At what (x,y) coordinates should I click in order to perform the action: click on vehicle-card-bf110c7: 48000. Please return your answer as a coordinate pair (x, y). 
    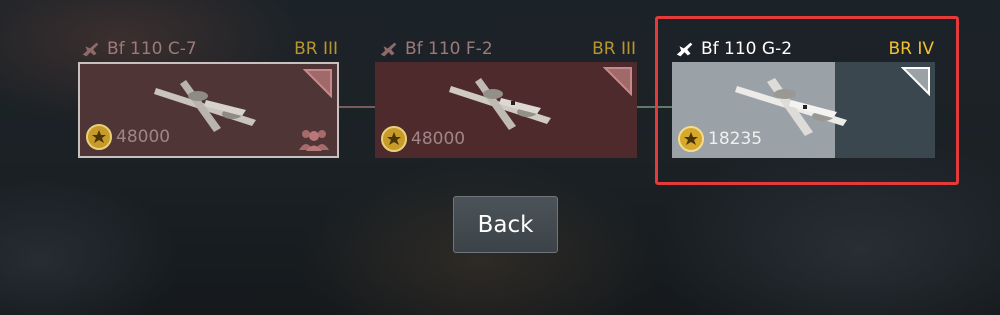
    Looking at the image, I should click on (208, 110).